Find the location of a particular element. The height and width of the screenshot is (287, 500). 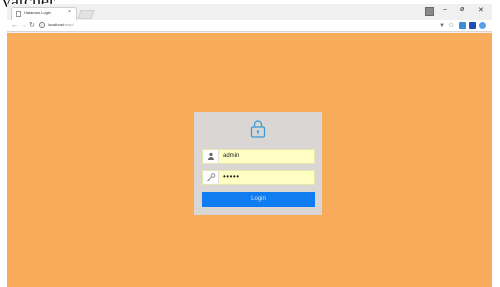

close-window-button: ✕ is located at coordinates (481, 10).